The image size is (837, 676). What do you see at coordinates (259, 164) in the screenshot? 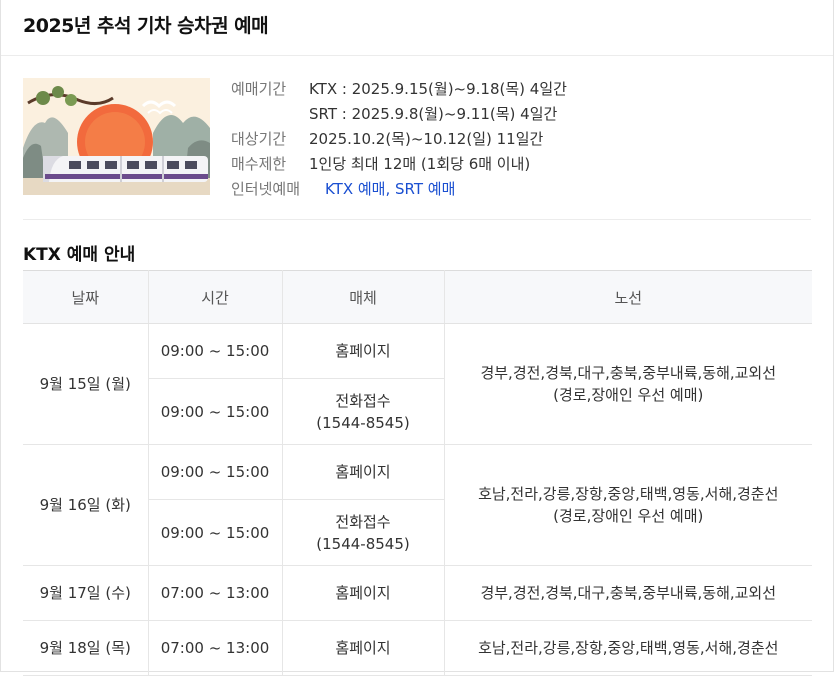
I see `ticket-limit-label: 매수제한` at bounding box center [259, 164].